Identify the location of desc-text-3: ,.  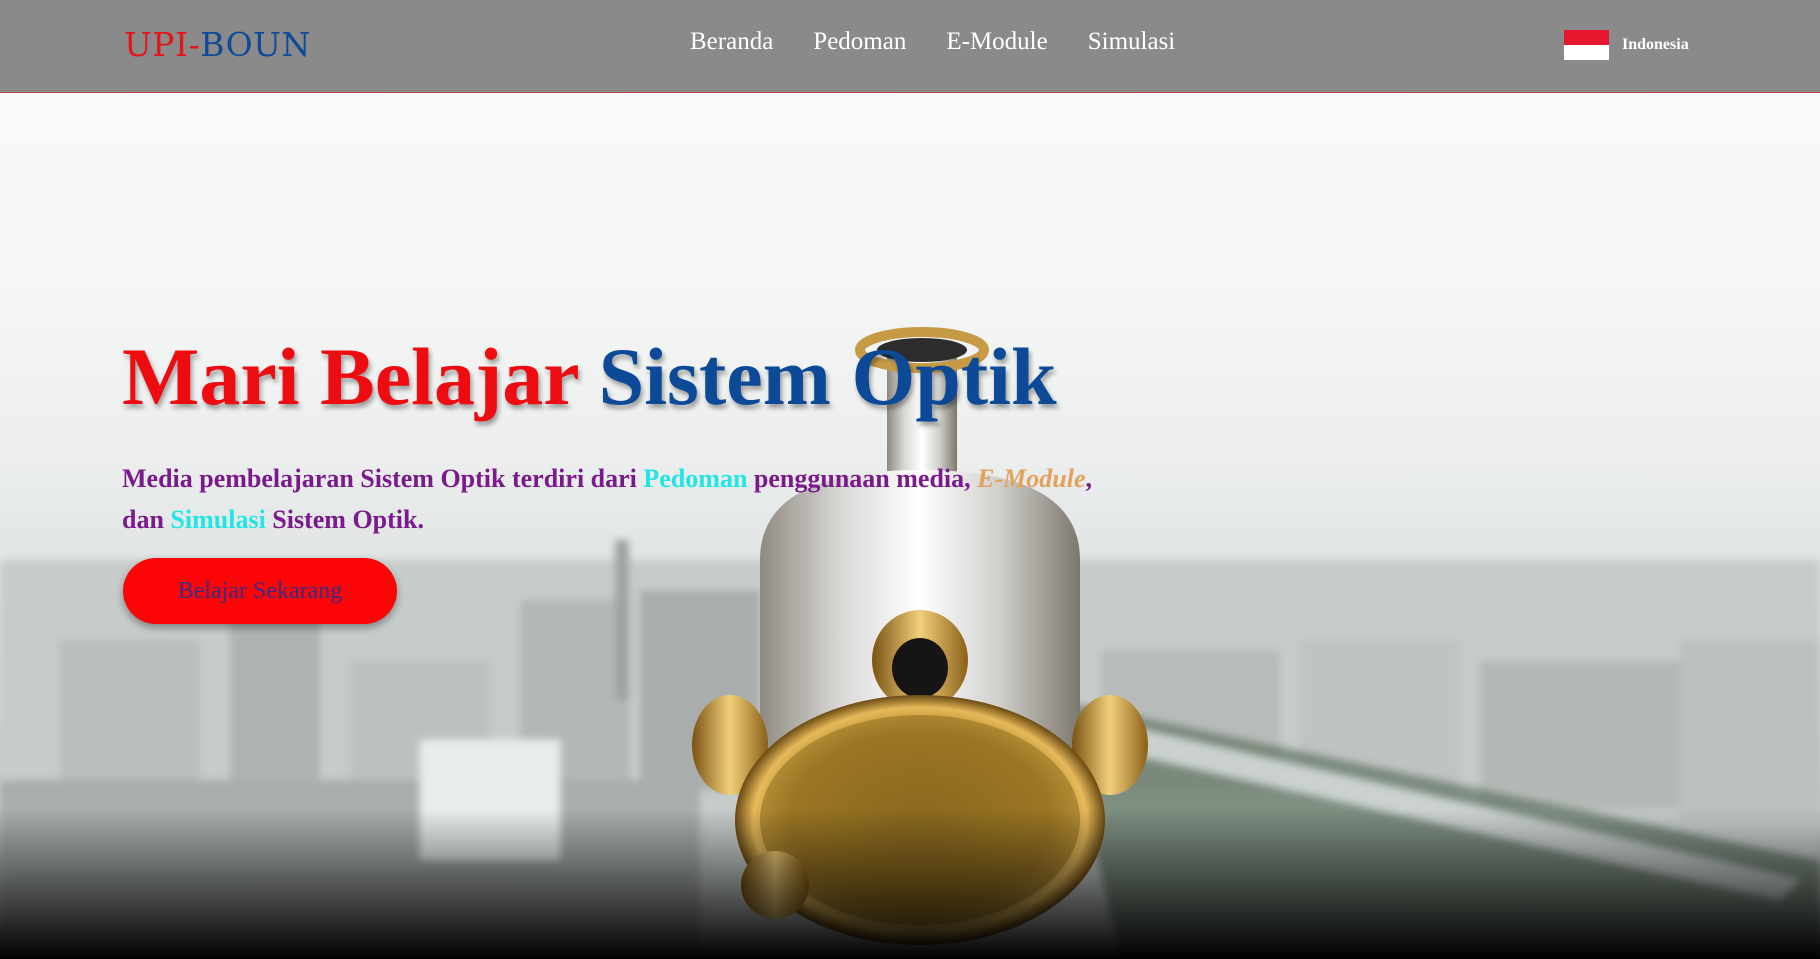
(1088, 478).